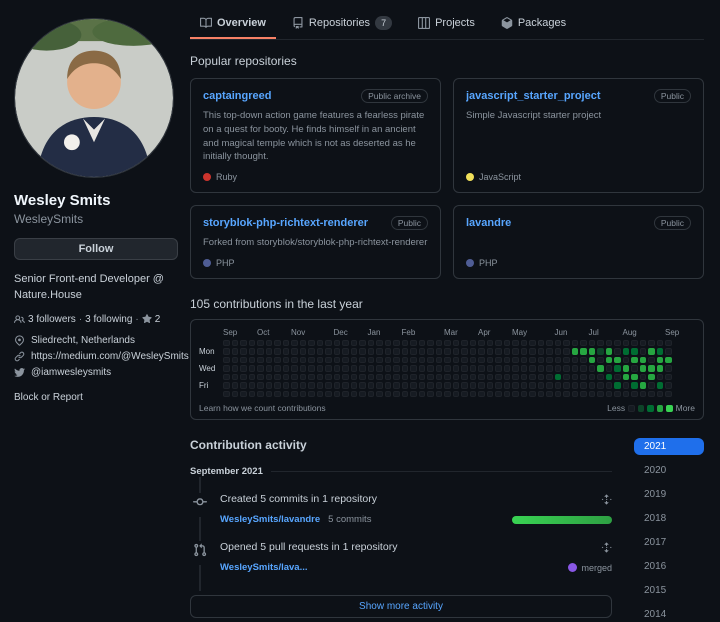  What do you see at coordinates (669, 590) in the screenshot?
I see `year-filter-2015: 2015` at bounding box center [669, 590].